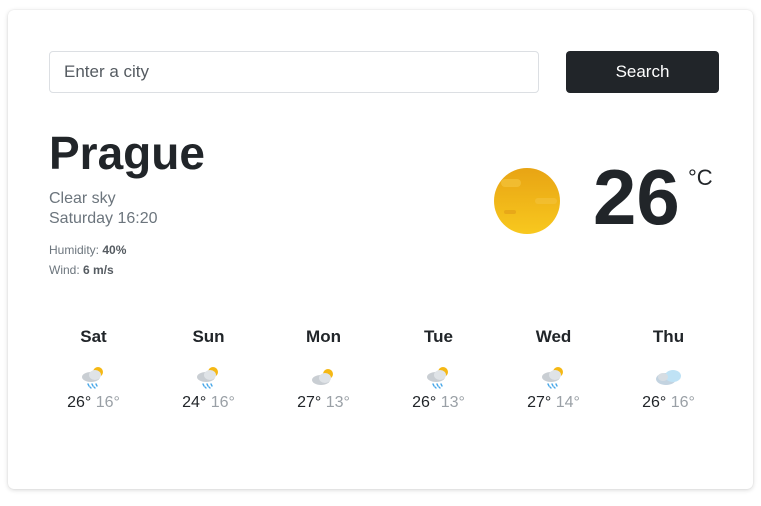 This screenshot has width=761, height=506. Describe the element at coordinates (208, 403) in the screenshot. I see `forecast-temps: 24° 16°` at that location.